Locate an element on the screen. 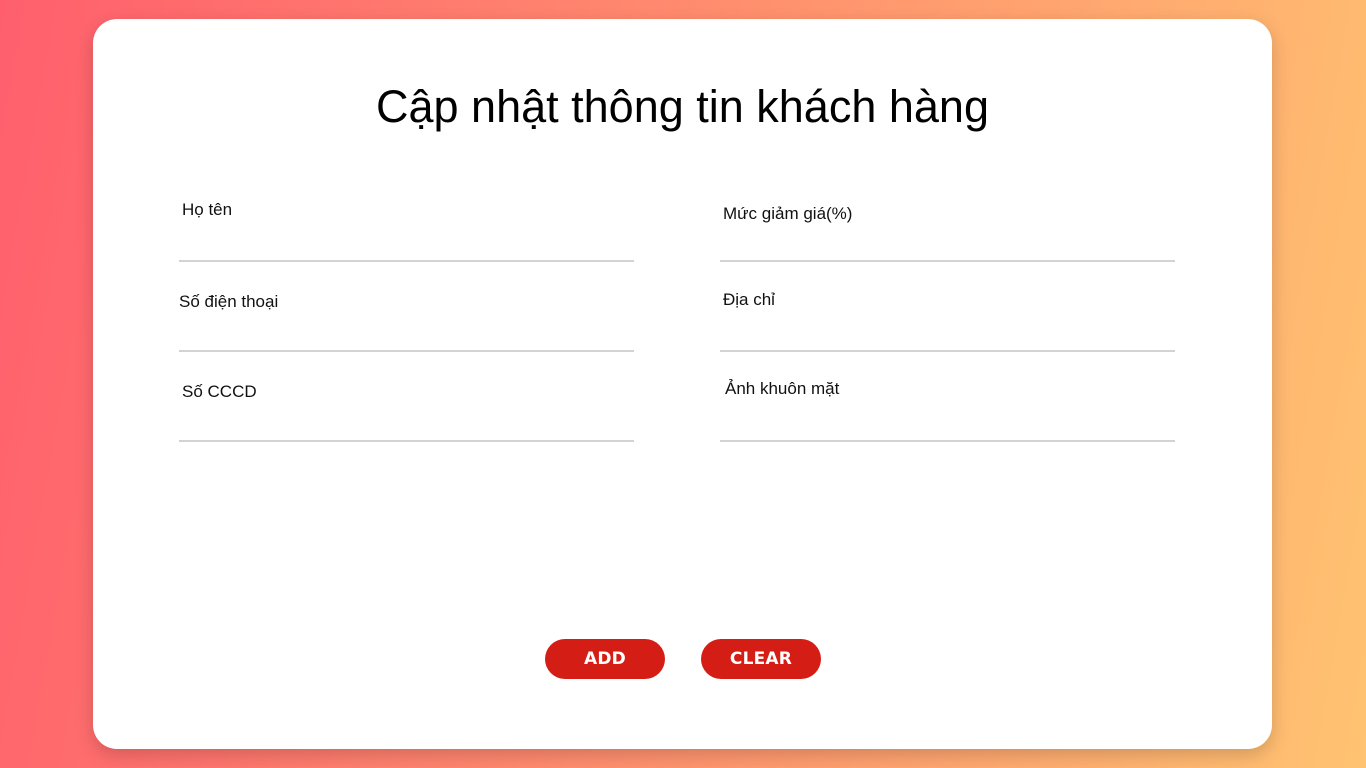 Image resolution: width=1366 pixels, height=768 pixels. face-photo-field: Ảnh khuôn mặt is located at coordinates (947, 410).